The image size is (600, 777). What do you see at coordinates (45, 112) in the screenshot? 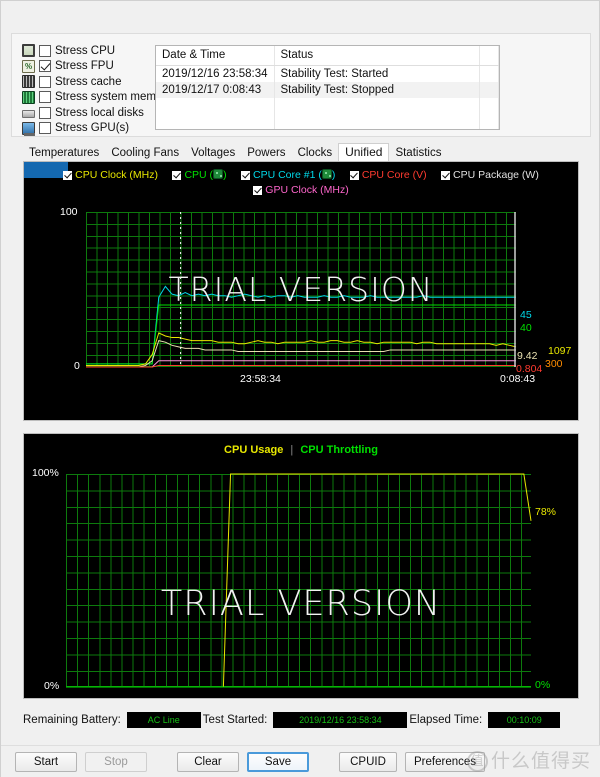
I see `stress-local-disks-checkbox` at bounding box center [45, 112].